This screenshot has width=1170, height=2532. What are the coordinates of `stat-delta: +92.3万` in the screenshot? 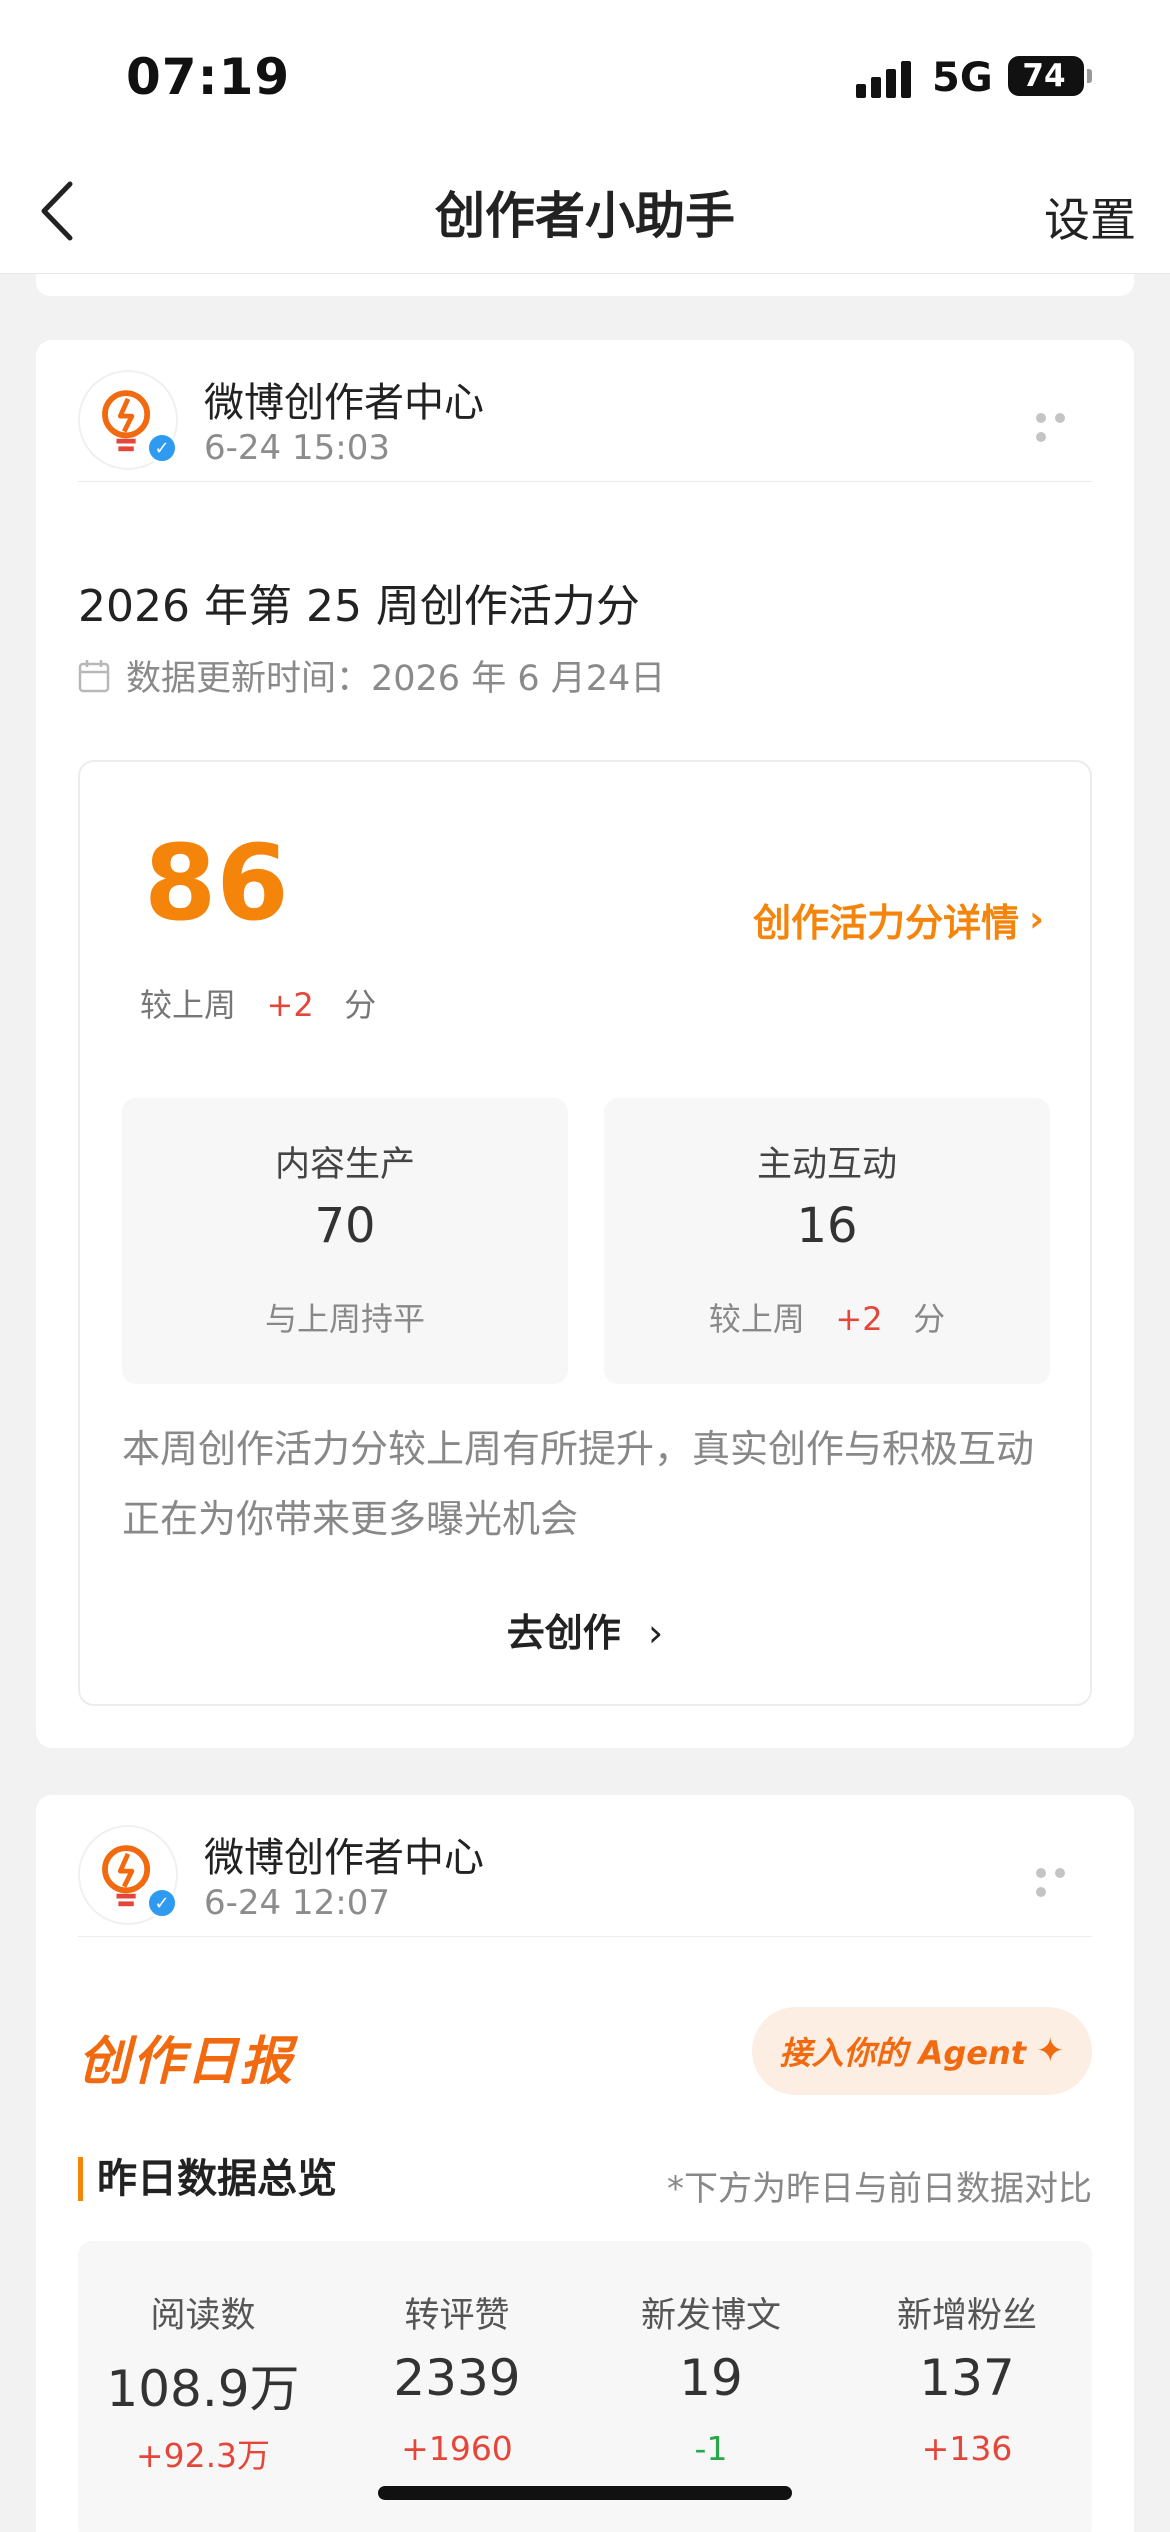 It's located at (203, 2455).